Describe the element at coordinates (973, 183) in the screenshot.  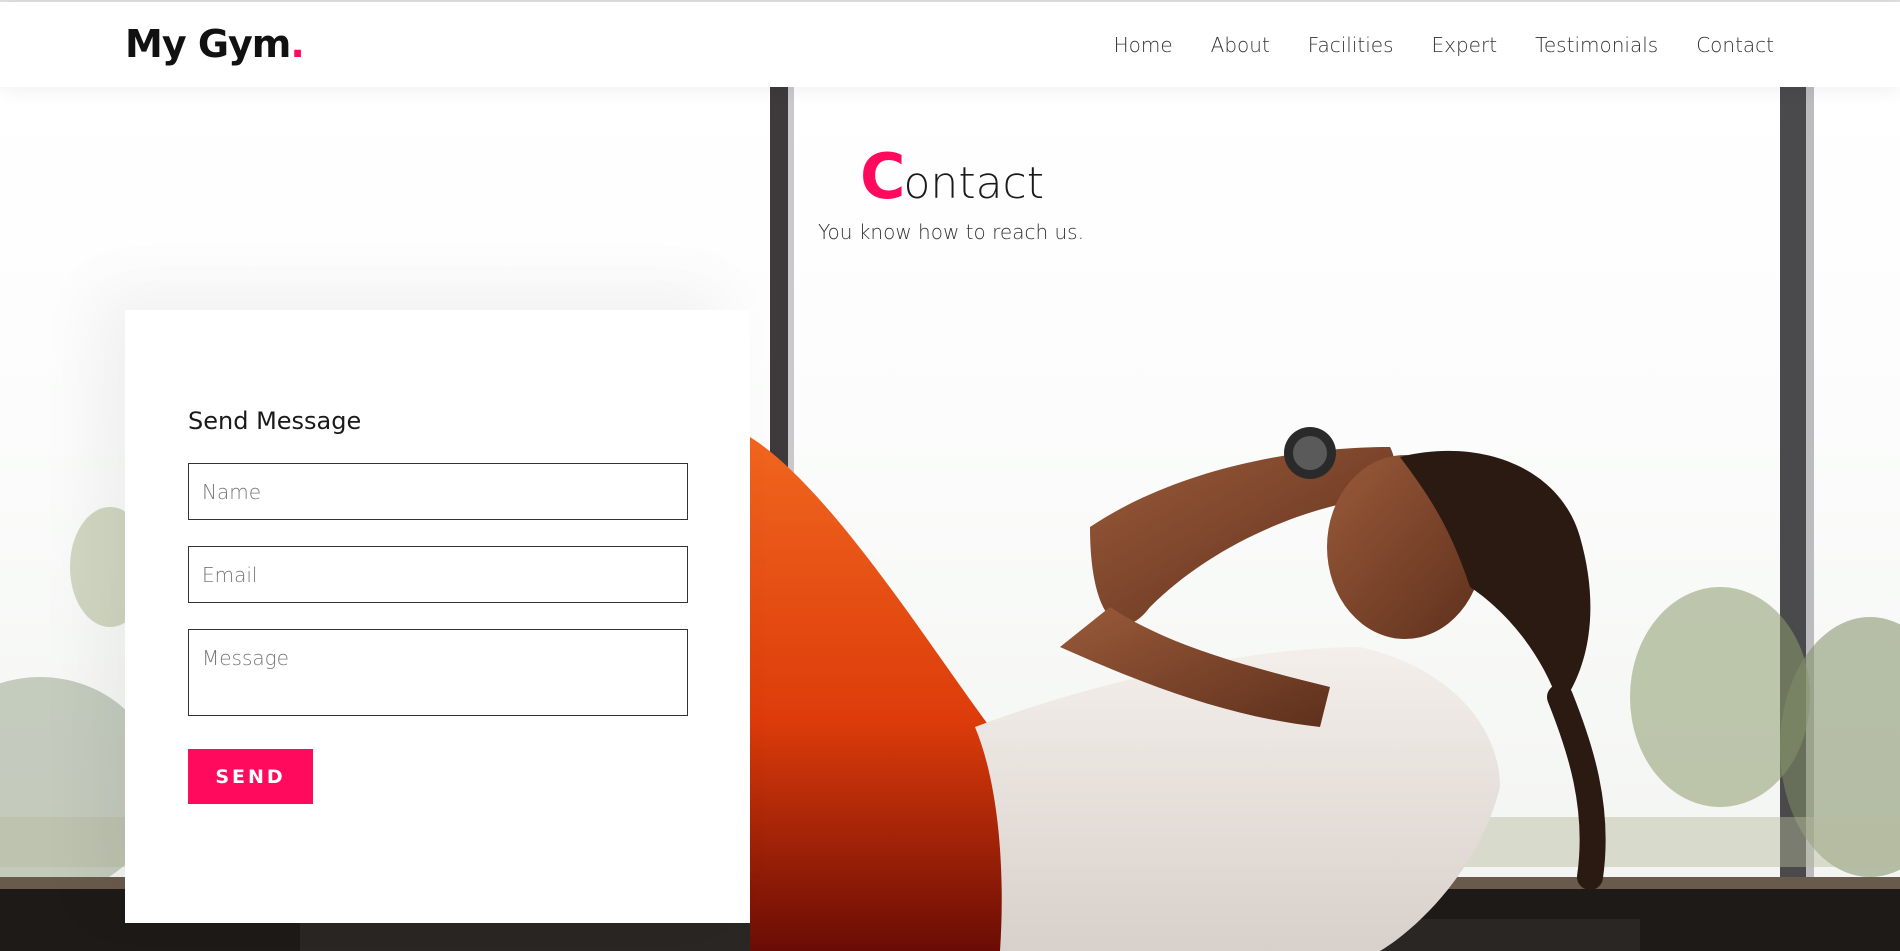
I see `contact-heading-rest: ontact` at that location.